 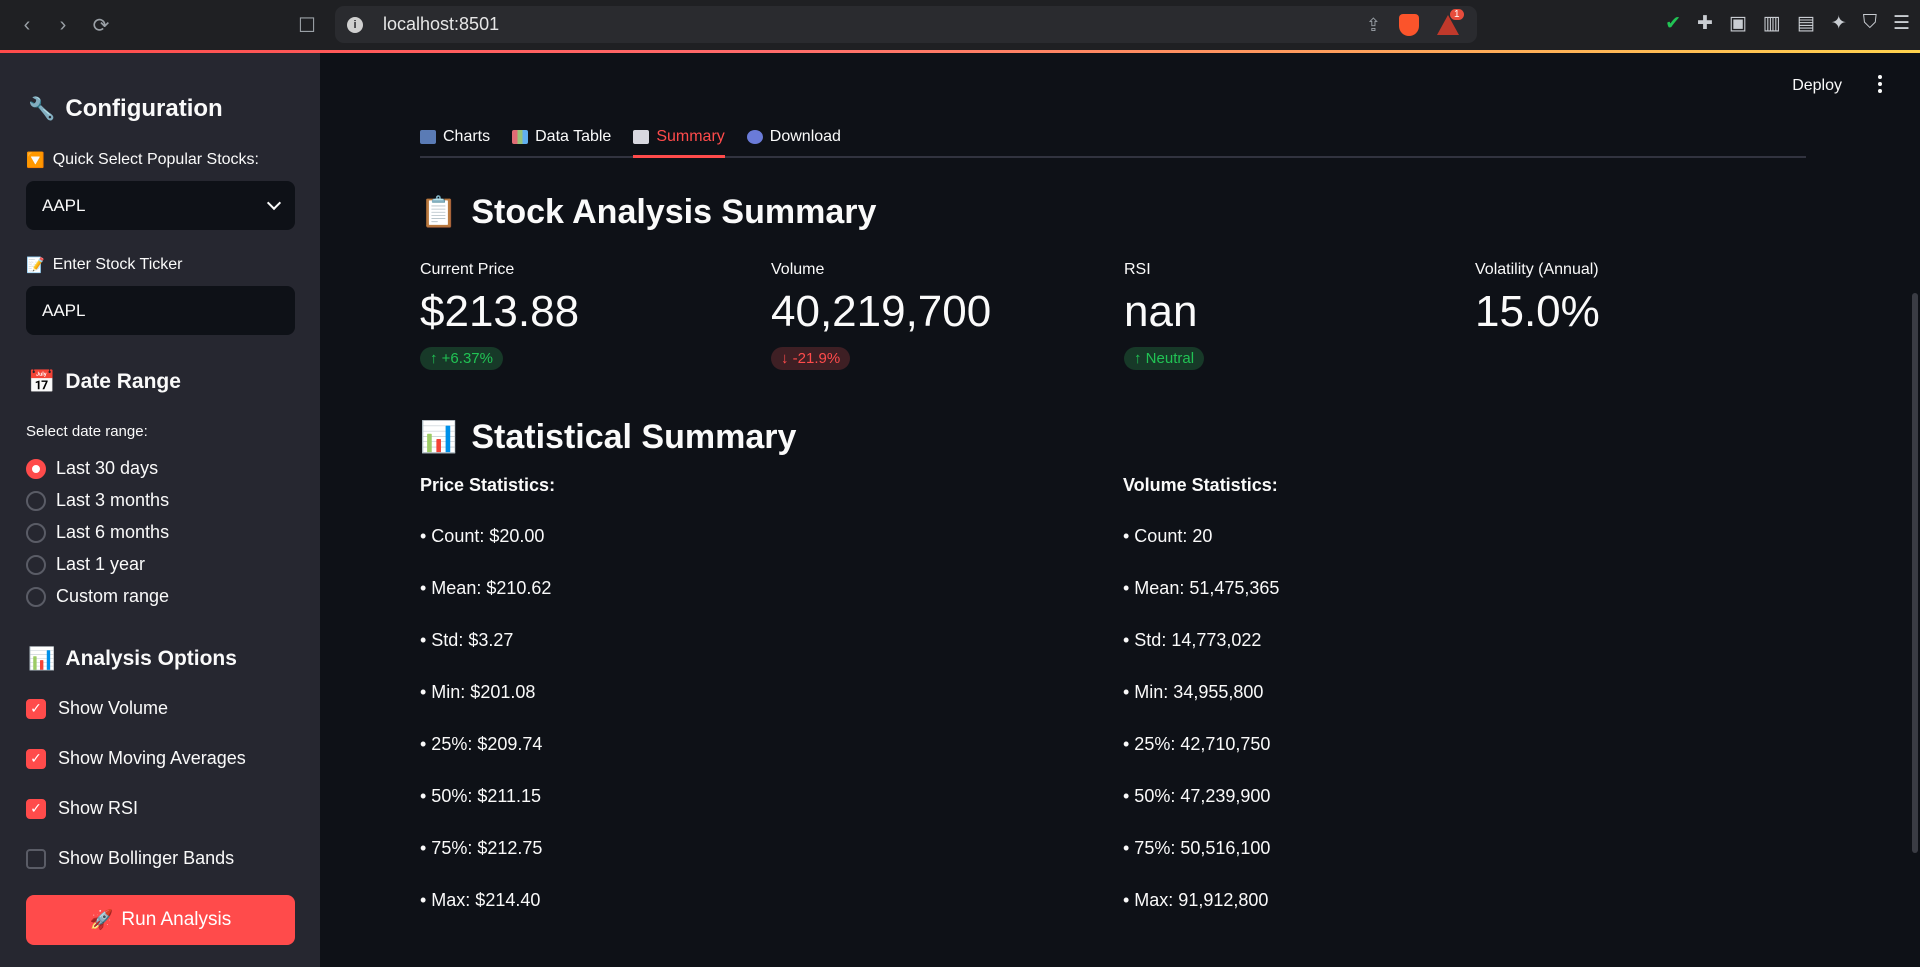 I want to click on analysis-options-heading: 📊 Analysis Options, so click(x=132, y=659).